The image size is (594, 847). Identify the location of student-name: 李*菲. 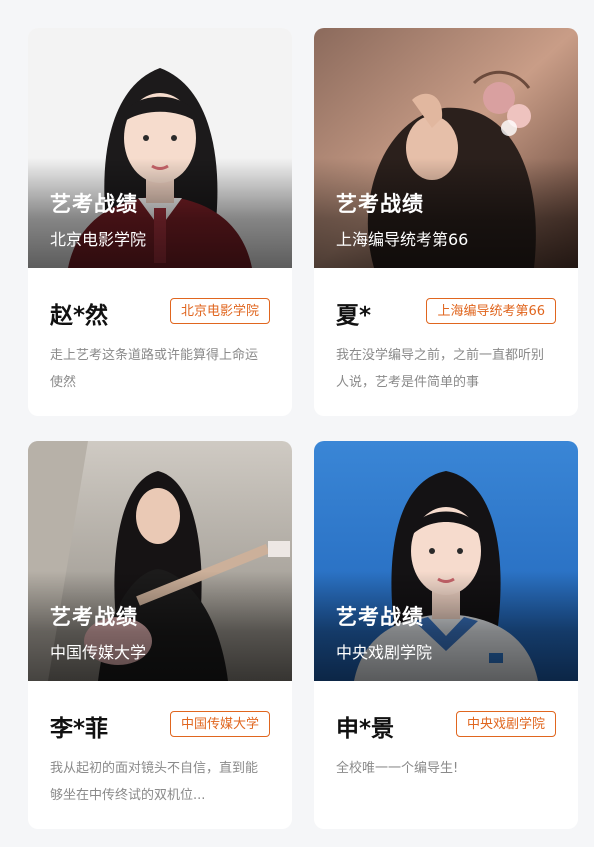
(79, 729).